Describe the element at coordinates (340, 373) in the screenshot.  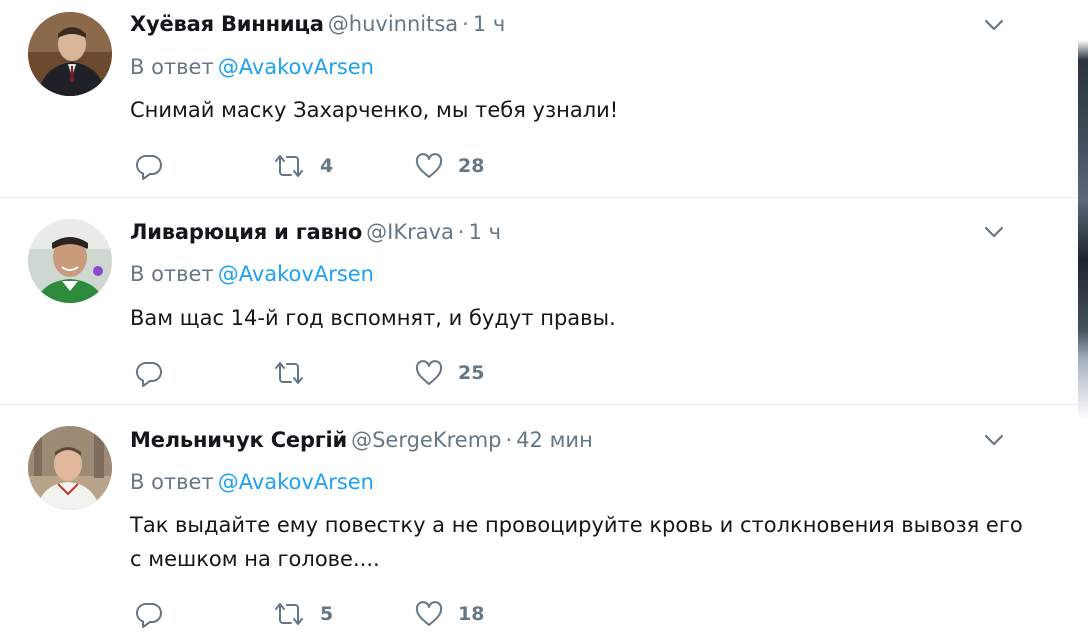
I see `tweet-actions: 25` at that location.